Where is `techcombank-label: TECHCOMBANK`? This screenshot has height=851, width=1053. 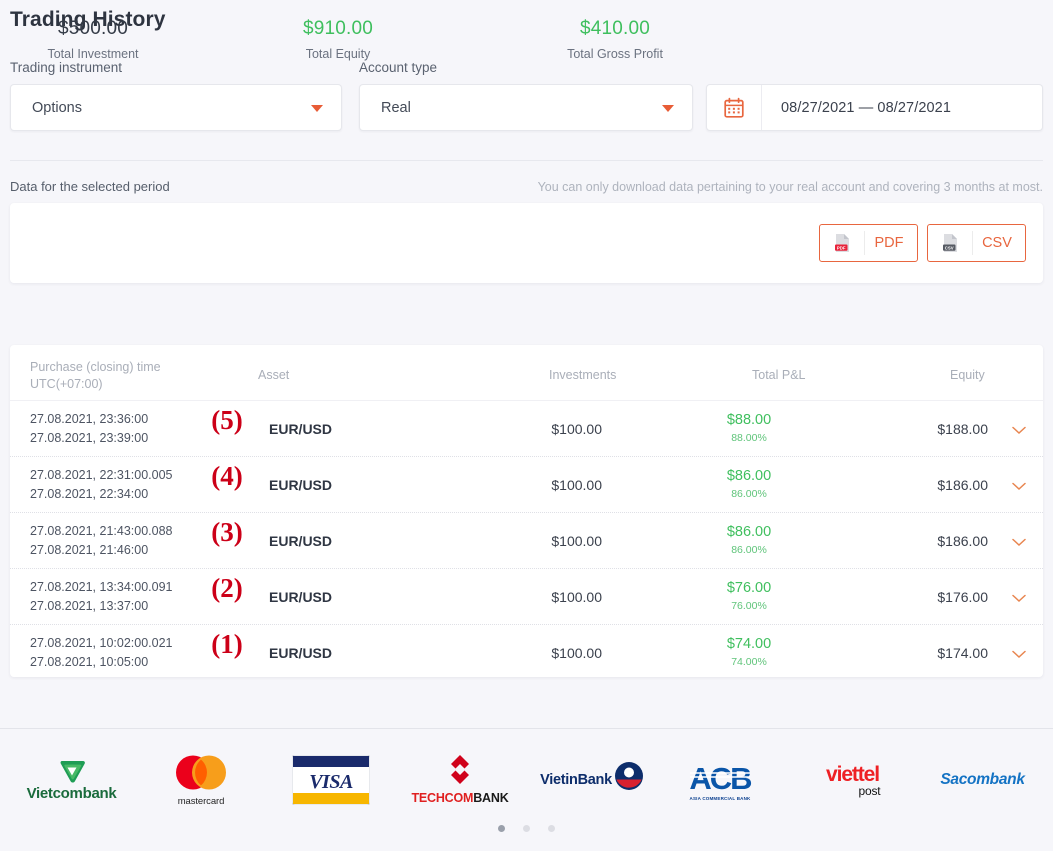 techcombank-label: TECHCOMBANK is located at coordinates (459, 798).